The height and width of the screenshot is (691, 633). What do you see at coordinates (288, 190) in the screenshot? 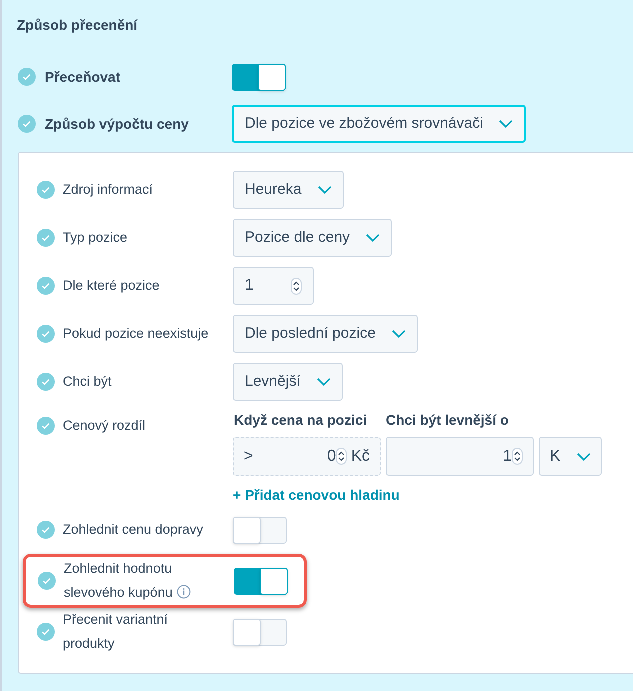
I see `select-dropdown: Heureka` at bounding box center [288, 190].